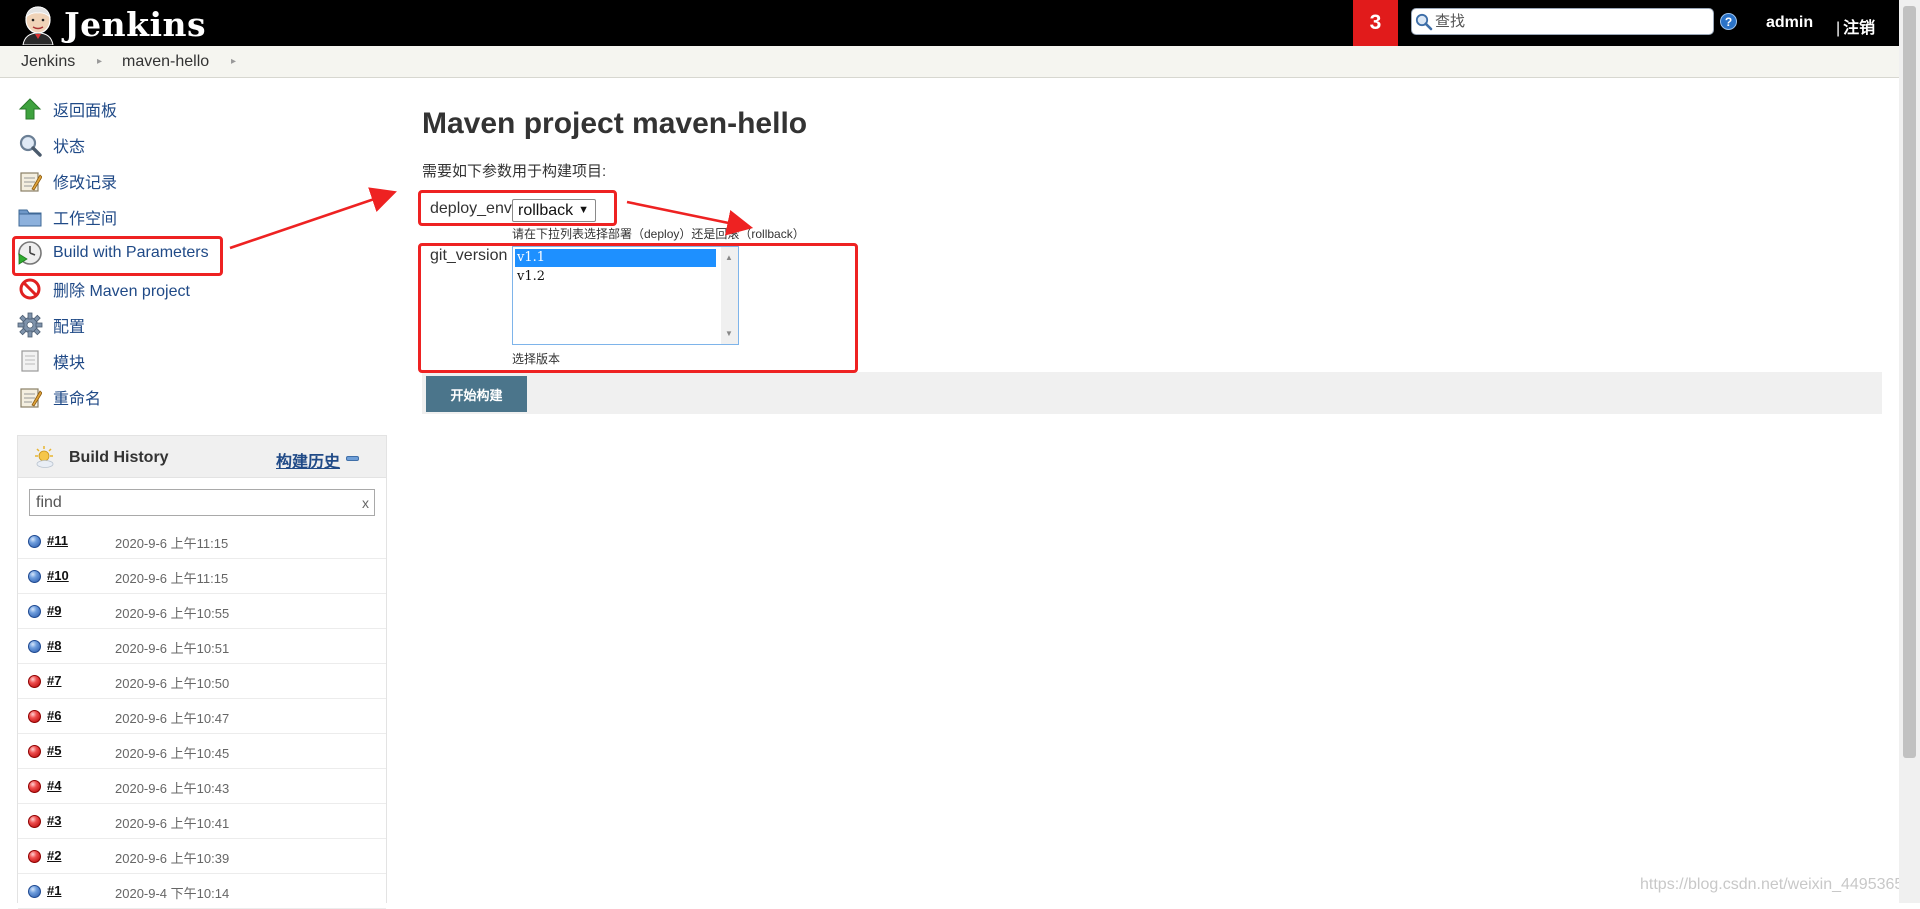 Image resolution: width=1920 pixels, height=909 pixels. What do you see at coordinates (1424, 22) in the screenshot?
I see `search-icon` at bounding box center [1424, 22].